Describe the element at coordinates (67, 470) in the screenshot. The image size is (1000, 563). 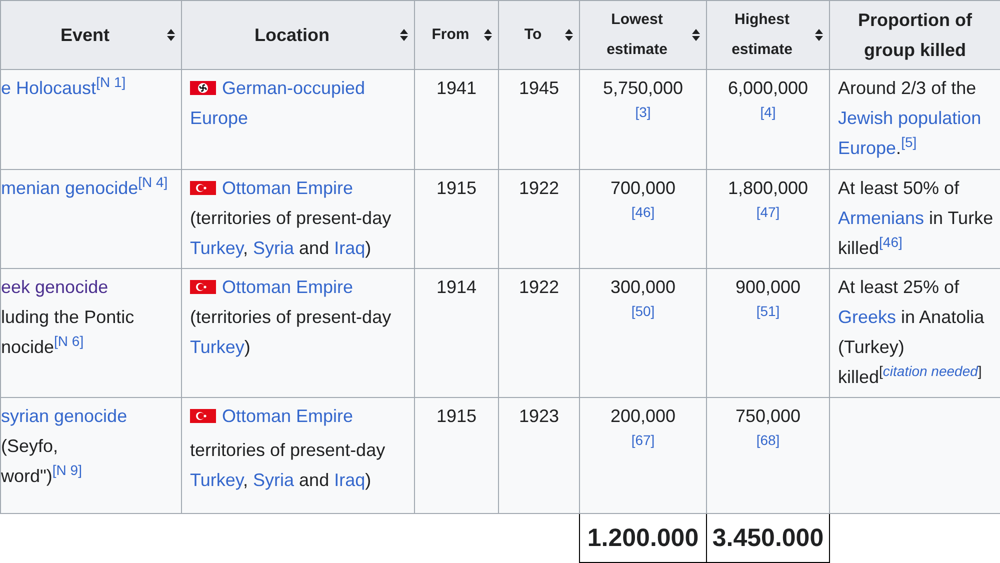
I see `reference-link: [N 9]` at that location.